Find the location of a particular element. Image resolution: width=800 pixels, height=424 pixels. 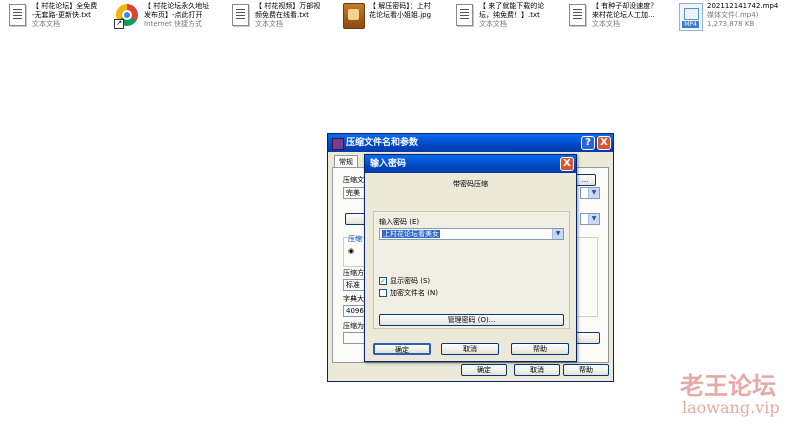

file-type: 媒体文件(.mp4) is located at coordinates (733, 15).